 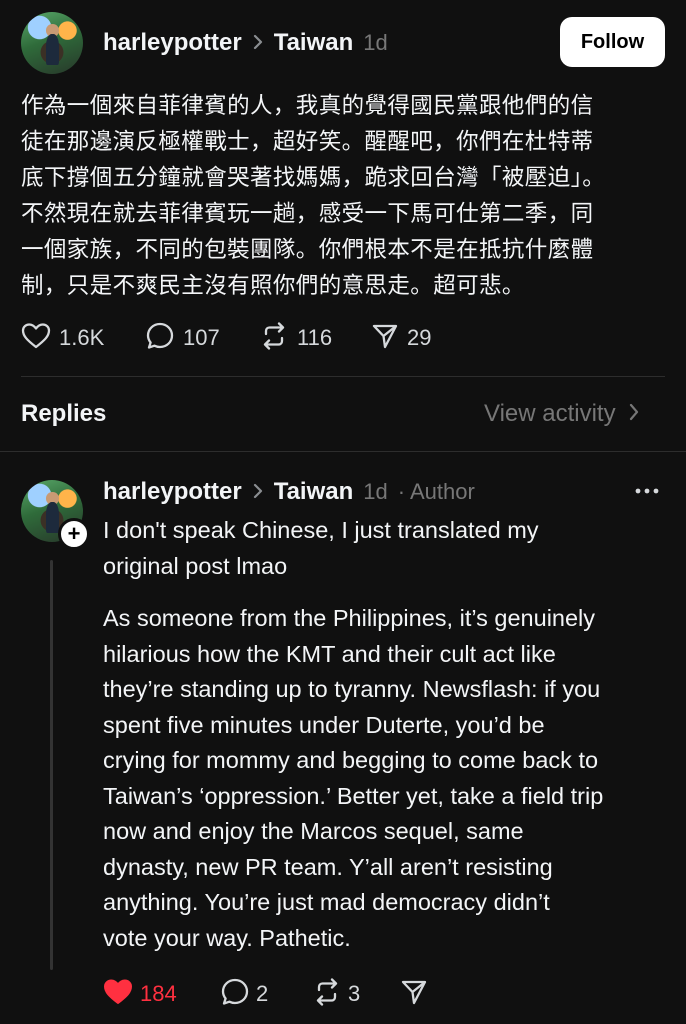 I want to click on like-button: 1.6K, so click(x=83, y=338).